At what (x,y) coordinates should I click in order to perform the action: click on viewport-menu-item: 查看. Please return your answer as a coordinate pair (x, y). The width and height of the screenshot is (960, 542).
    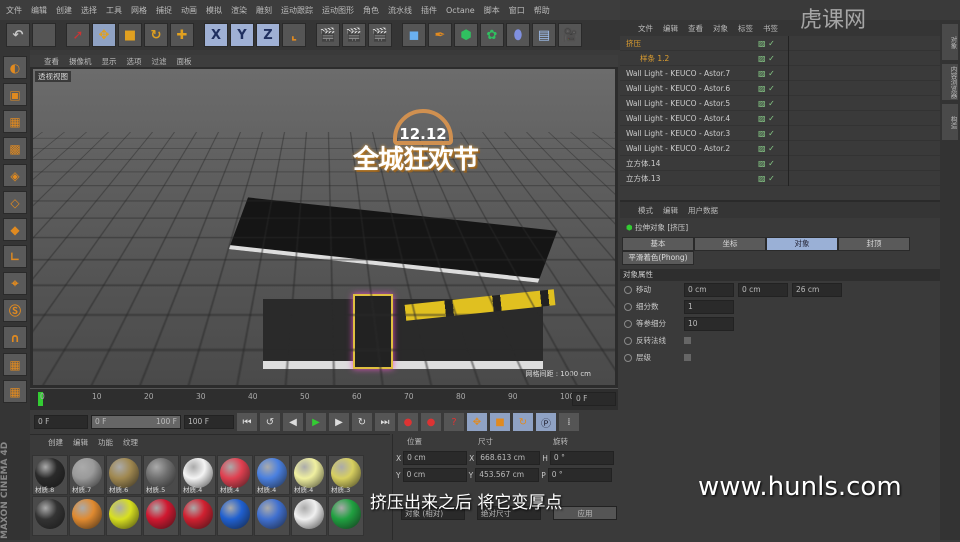
    Looking at the image, I should click on (51, 61).